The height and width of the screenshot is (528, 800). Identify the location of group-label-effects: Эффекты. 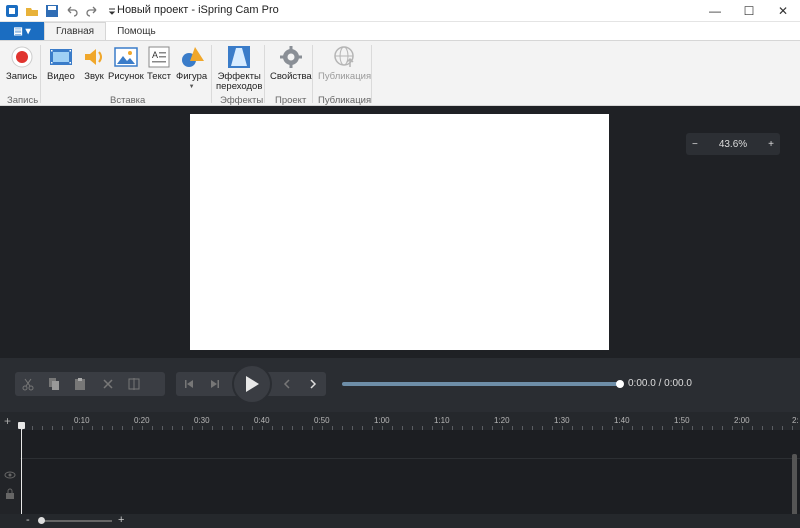
(242, 100).